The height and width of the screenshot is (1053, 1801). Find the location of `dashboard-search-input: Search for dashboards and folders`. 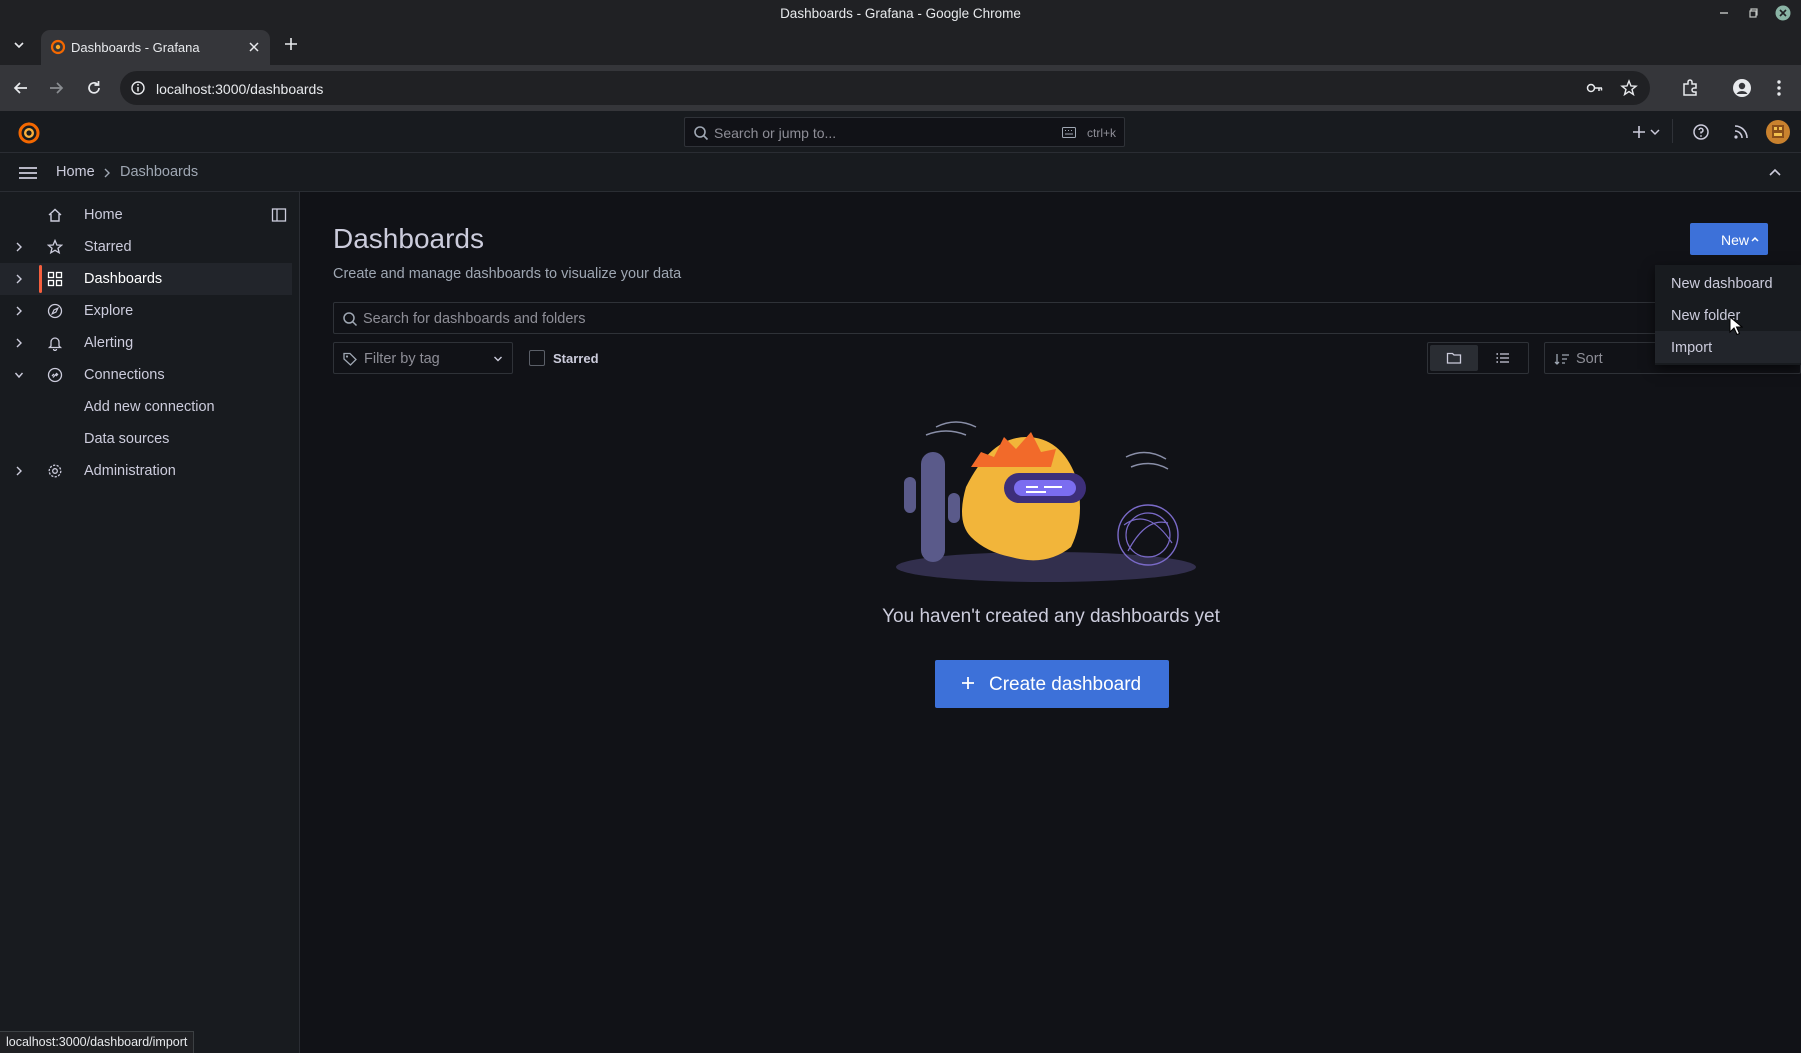

dashboard-search-input: Search for dashboards and folders is located at coordinates (1067, 318).